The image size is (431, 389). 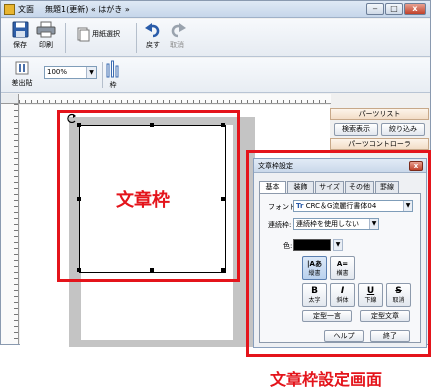 I want to click on sender-paste-label: 差出貼, so click(x=22, y=83).